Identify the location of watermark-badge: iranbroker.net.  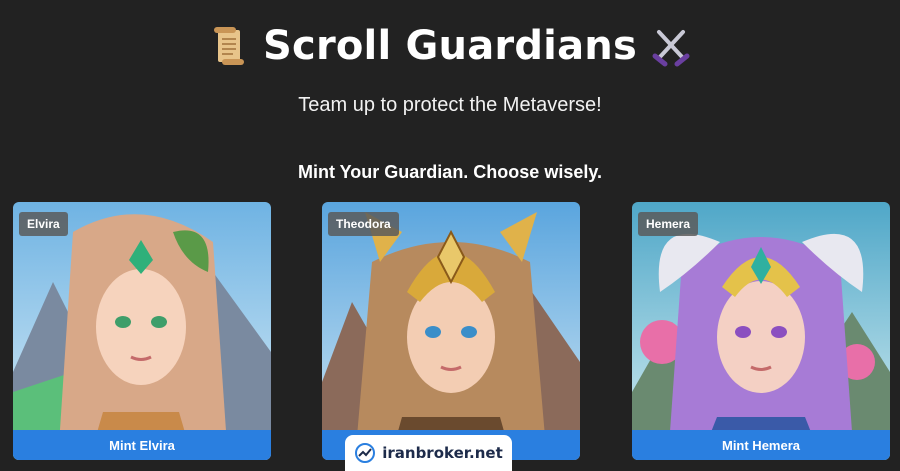
(428, 453).